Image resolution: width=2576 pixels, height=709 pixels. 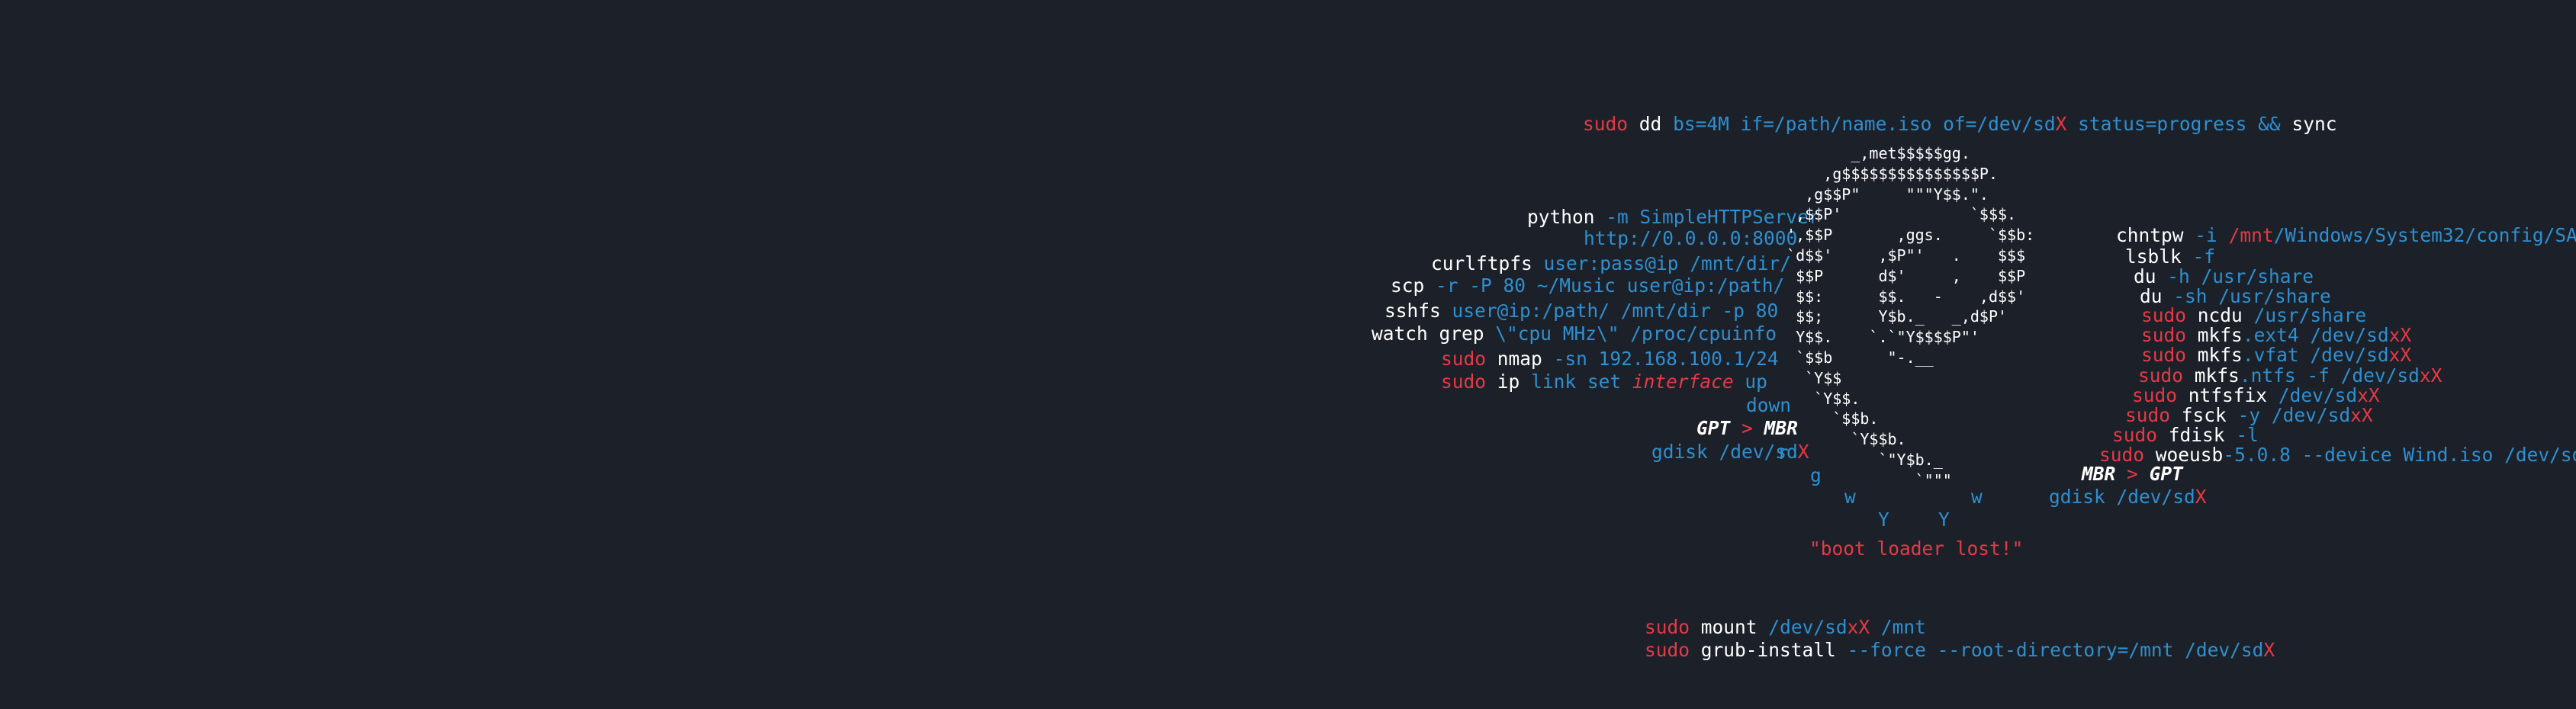 I want to click on swirl-tail-r: r, so click(x=1783, y=452).